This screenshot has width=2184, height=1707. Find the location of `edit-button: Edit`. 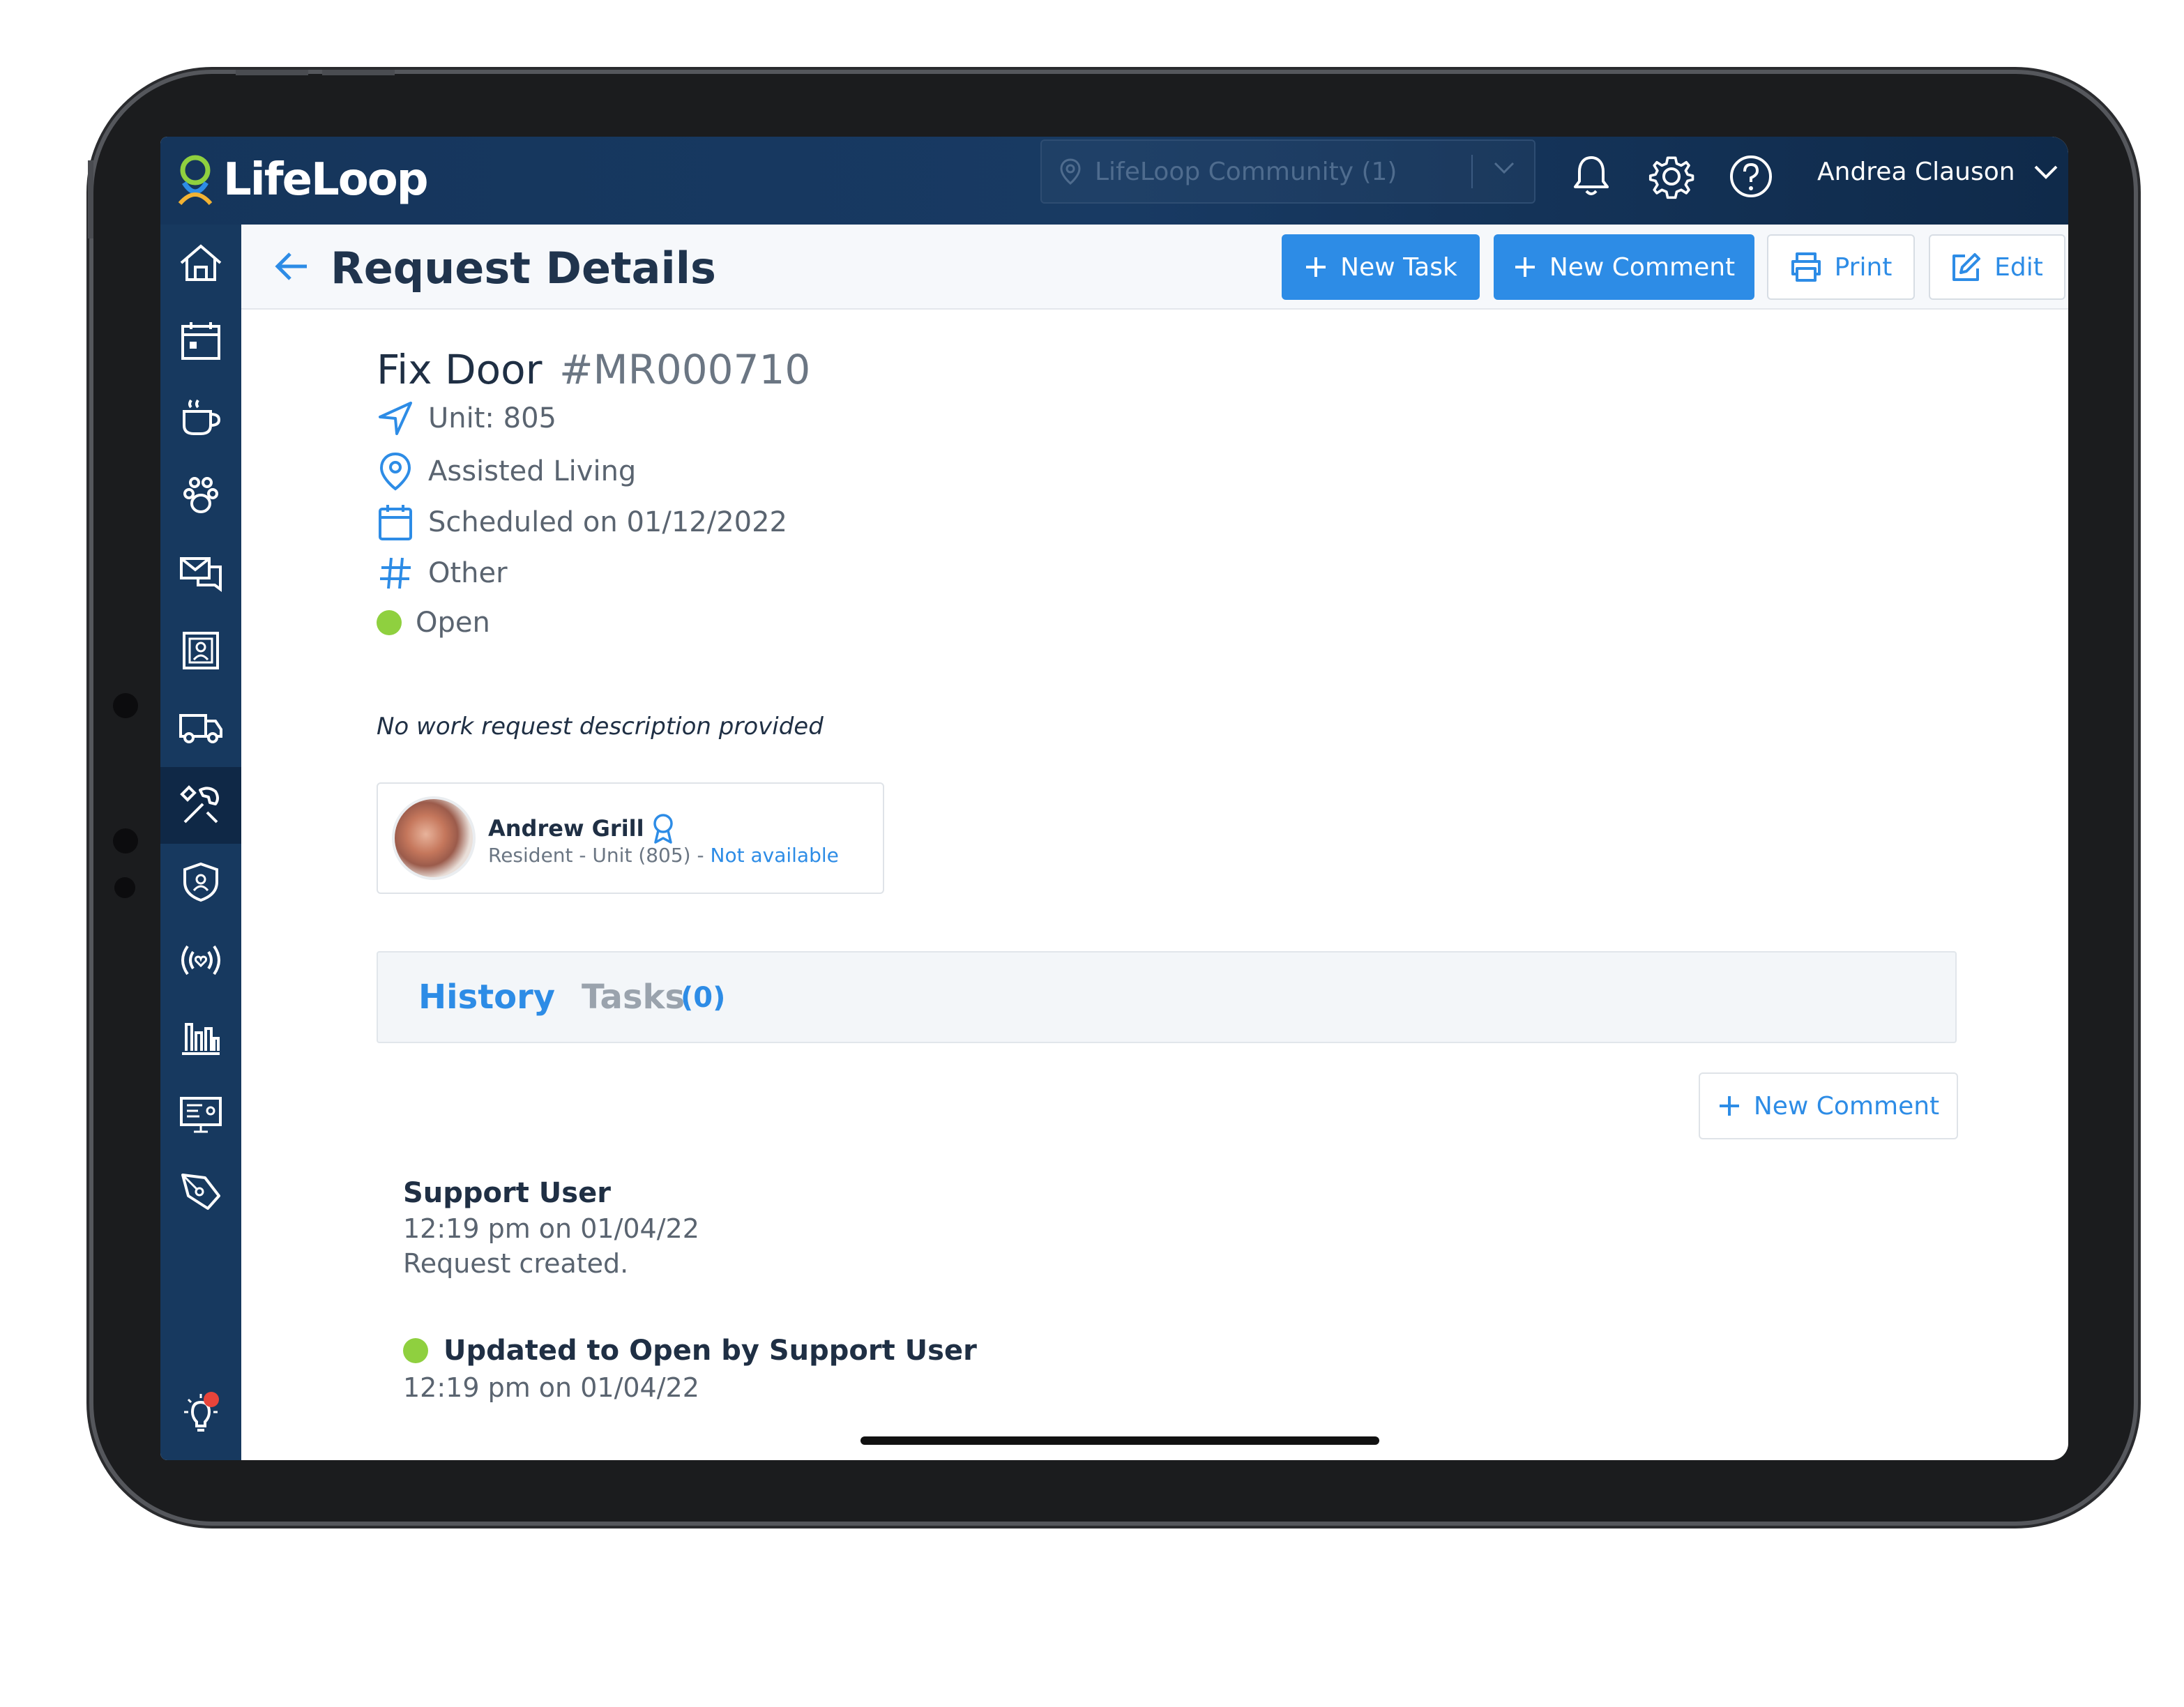

edit-button: Edit is located at coordinates (1997, 267).